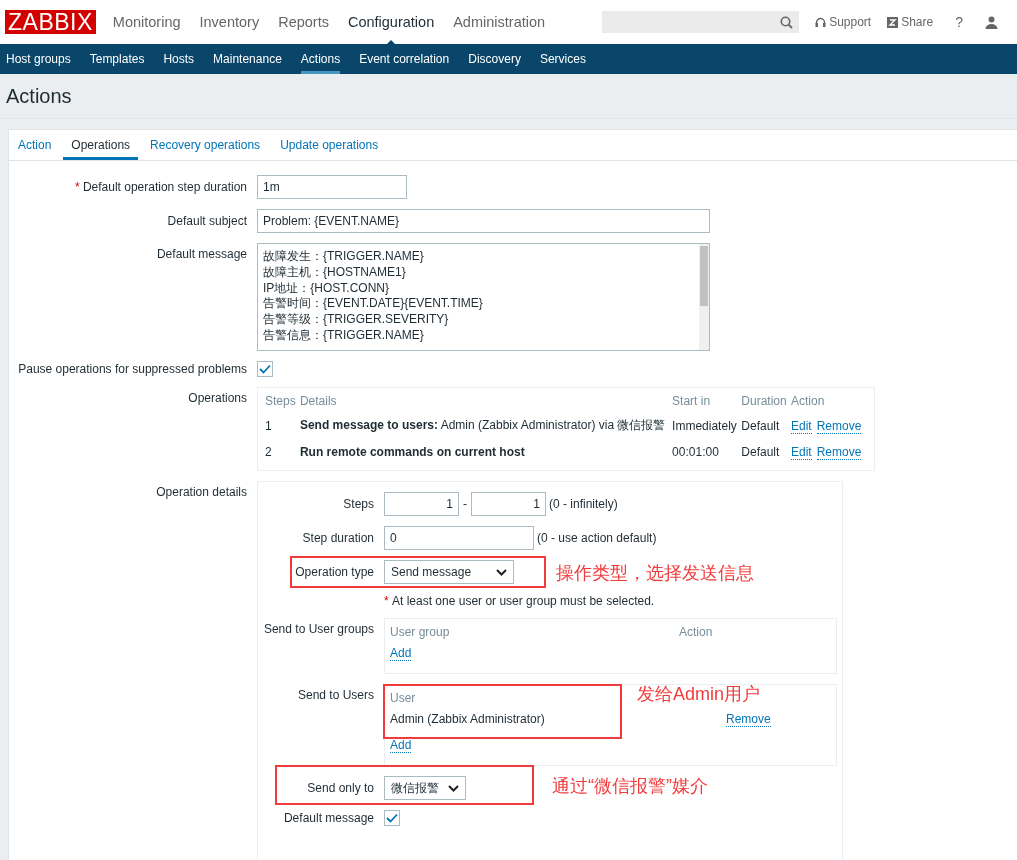 Image resolution: width=1017 pixels, height=860 pixels. Describe the element at coordinates (280, 401) in the screenshot. I see `column-header: Steps` at that location.